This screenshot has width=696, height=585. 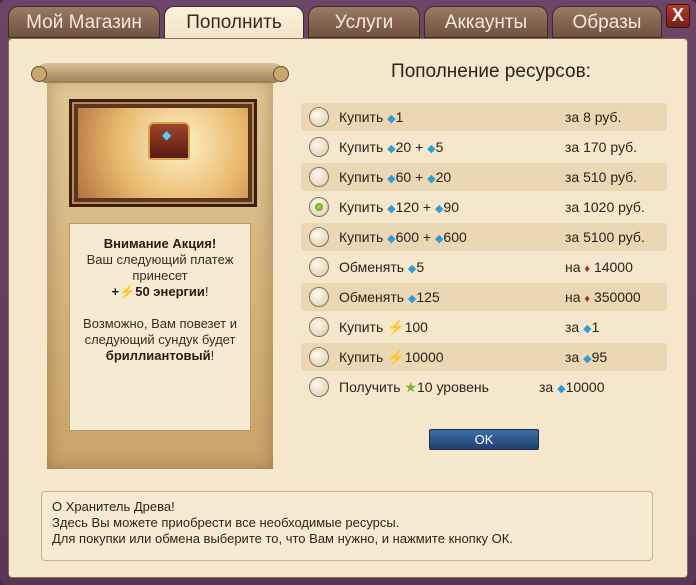 I want to click on offer-row: Купить ◆60 + ◆20 за 510 руб., so click(x=484, y=177).